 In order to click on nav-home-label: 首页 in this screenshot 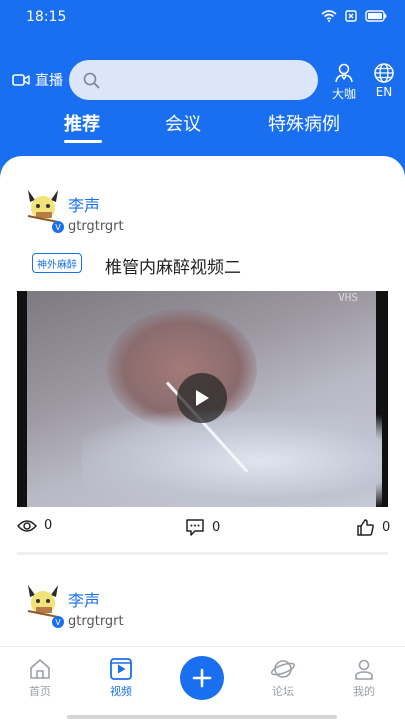, I will do `click(40, 691)`.